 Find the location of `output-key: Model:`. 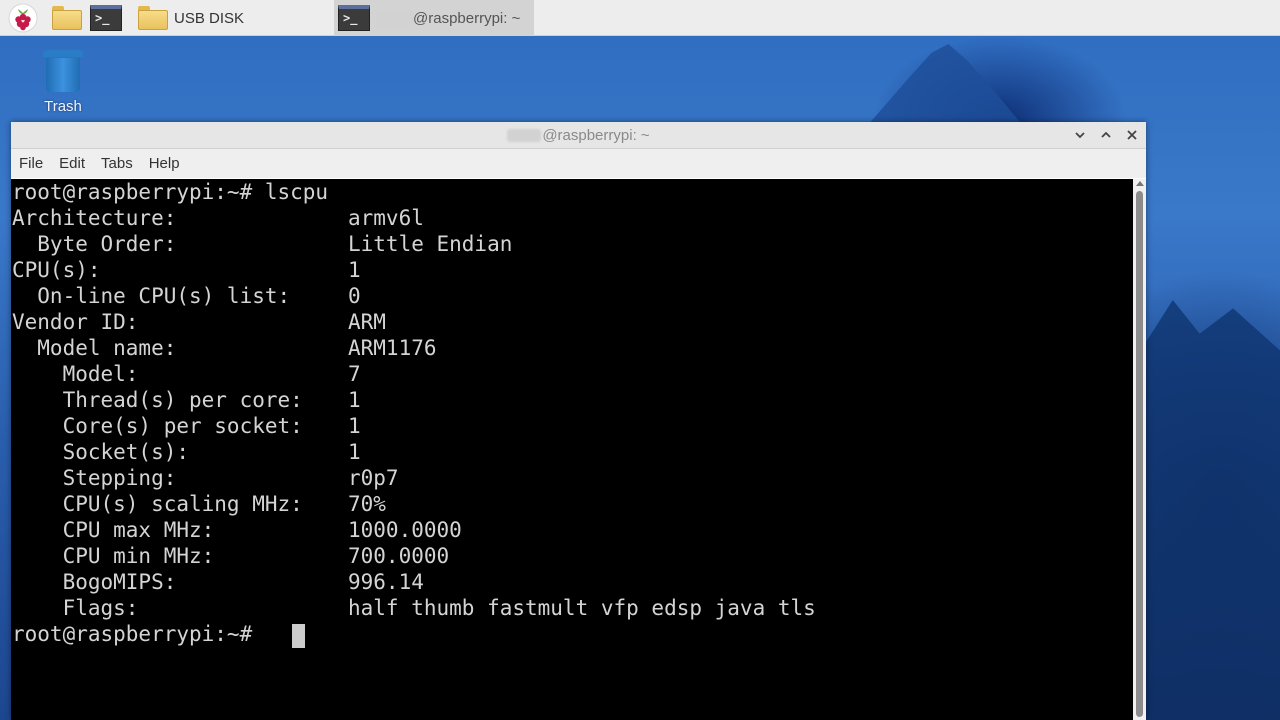

output-key: Model: is located at coordinates (75, 374).